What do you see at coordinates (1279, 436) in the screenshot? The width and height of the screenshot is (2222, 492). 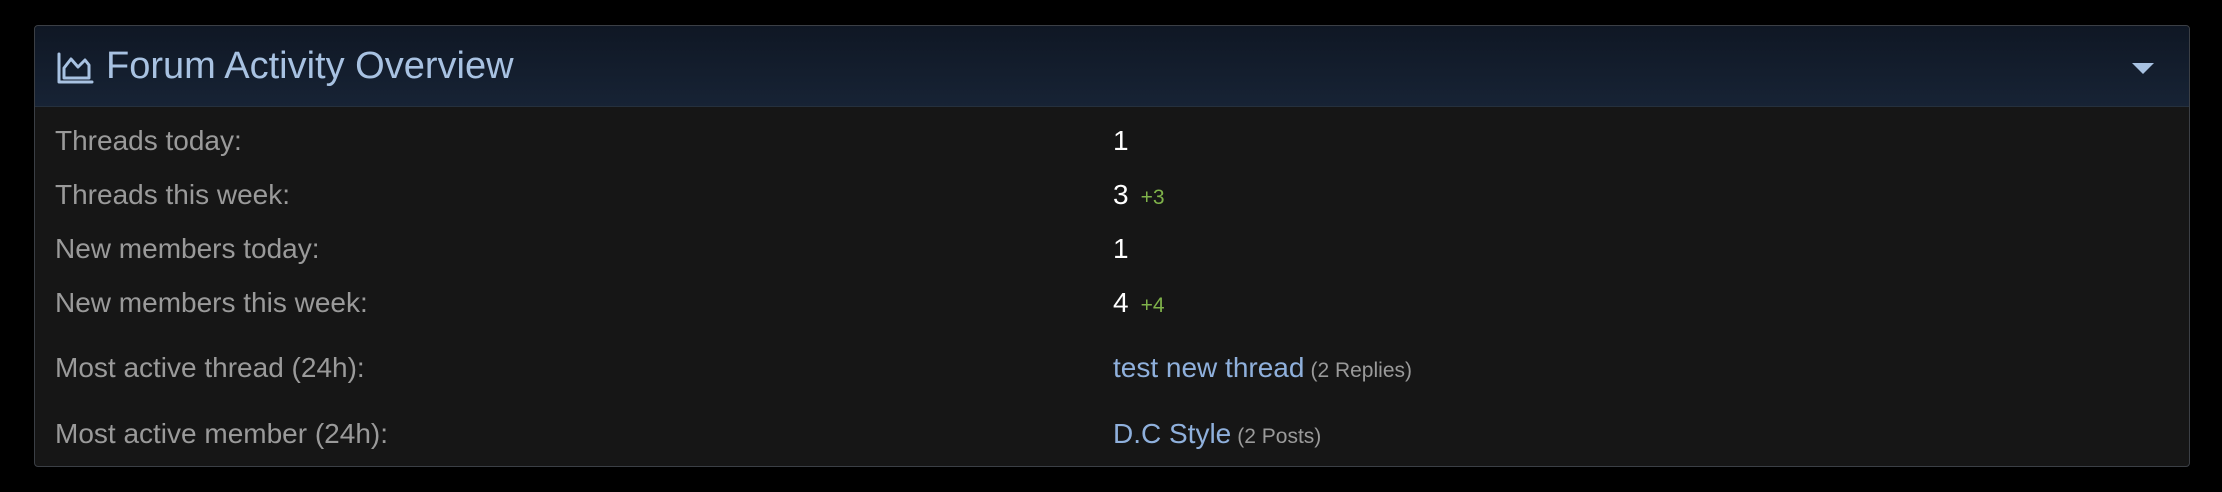 I see `post-count: (2 Posts)` at bounding box center [1279, 436].